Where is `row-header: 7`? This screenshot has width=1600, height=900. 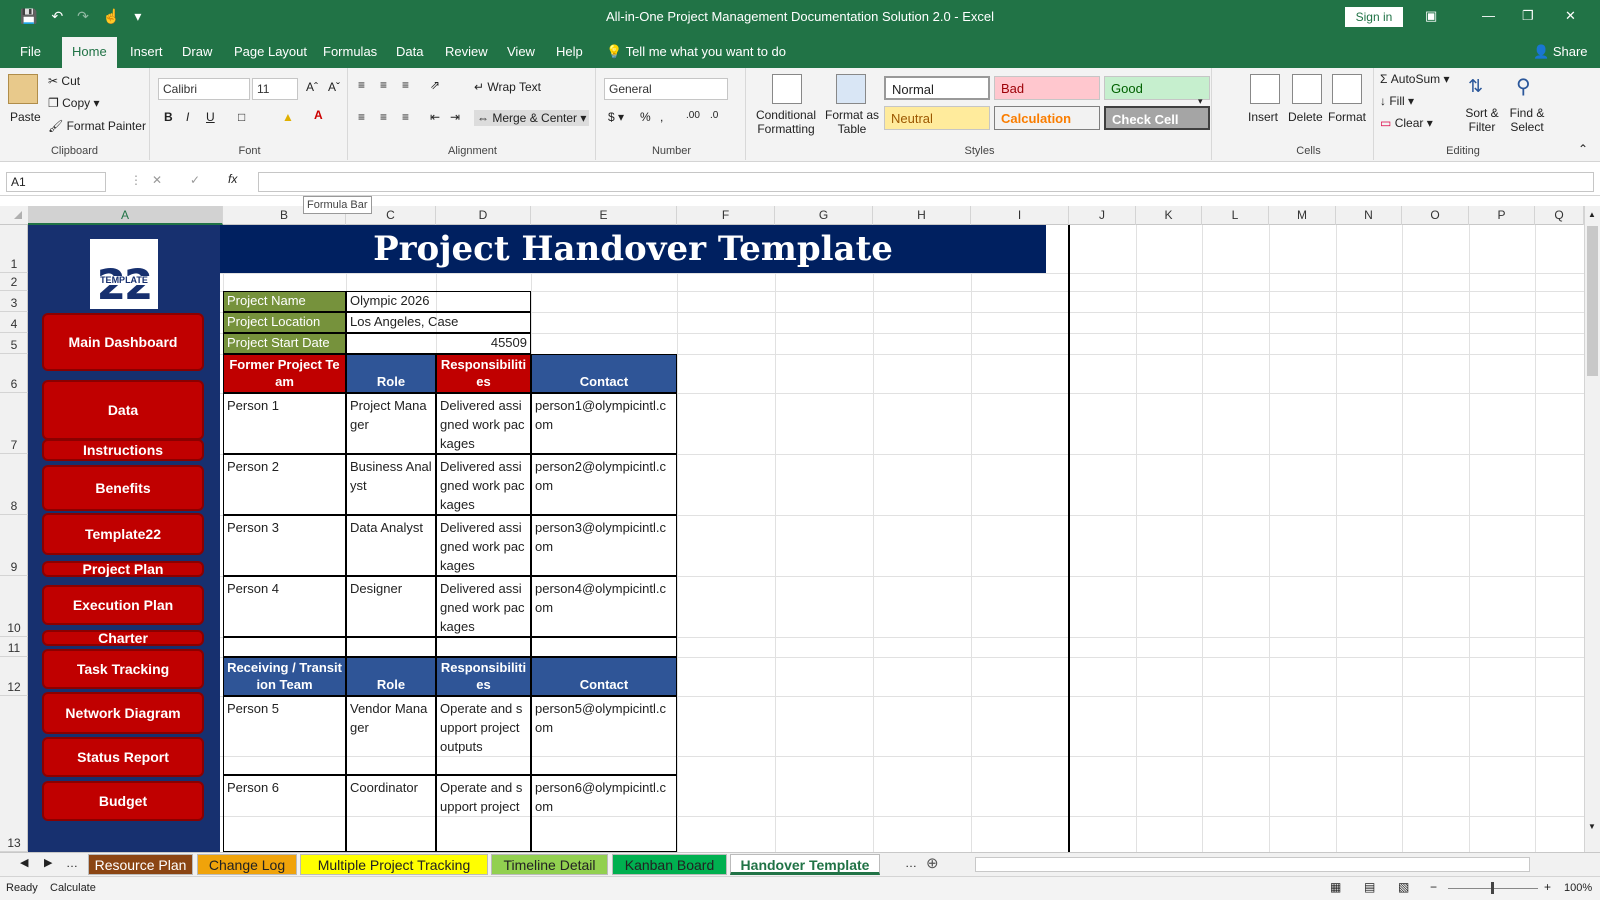
row-header: 7 is located at coordinates (14, 423).